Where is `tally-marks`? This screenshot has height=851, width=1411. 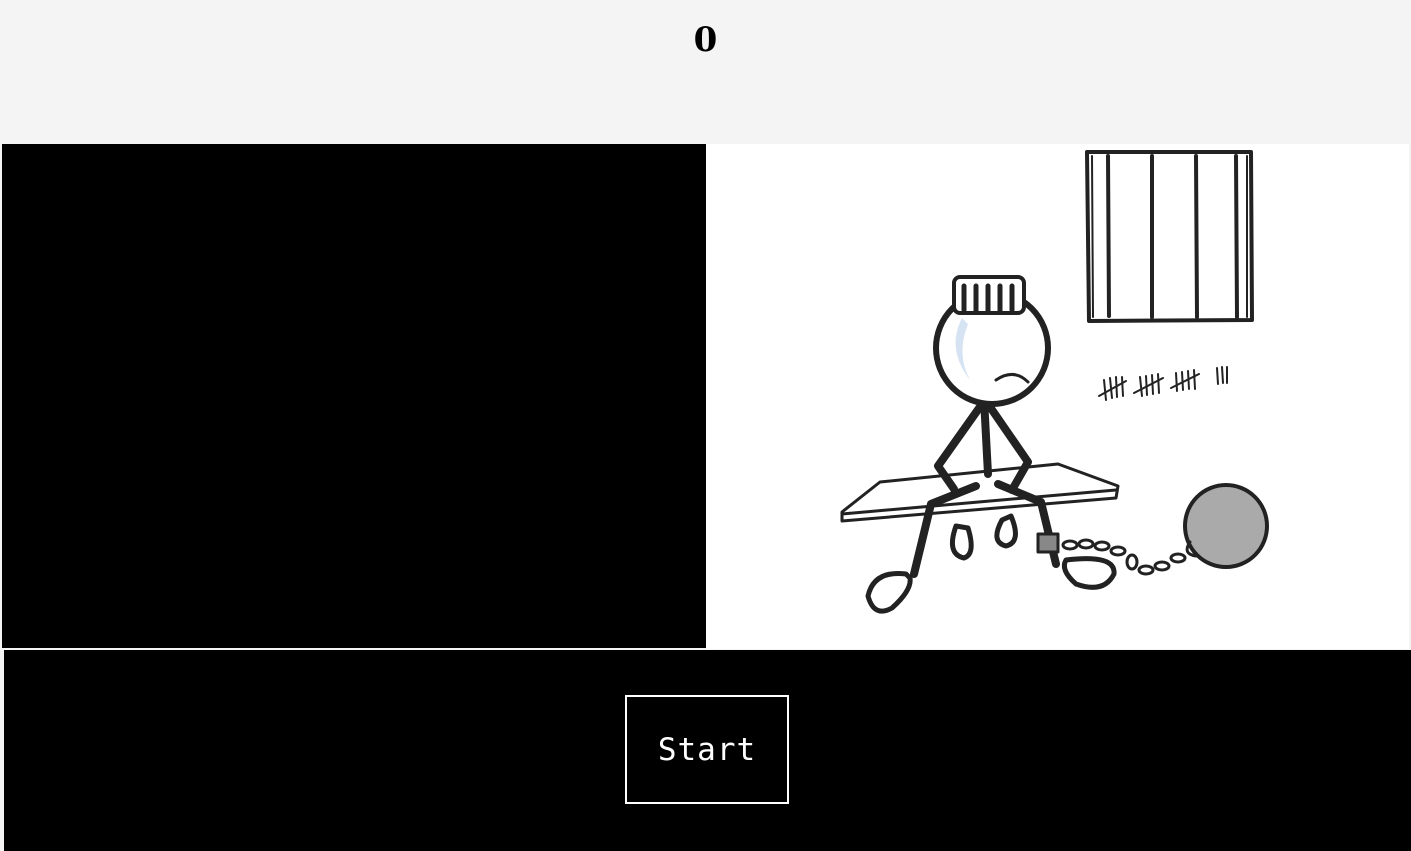 tally-marks is located at coordinates (1163, 383).